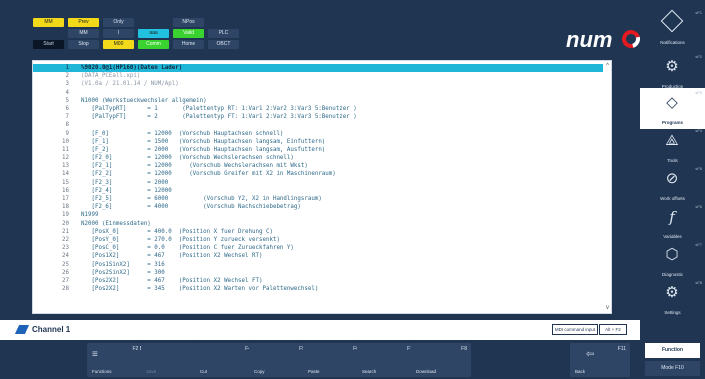 The height and width of the screenshot is (379, 705). What do you see at coordinates (125, 182) in the screenshot?
I see `line-text: [F2_3] = 2000` at bounding box center [125, 182].